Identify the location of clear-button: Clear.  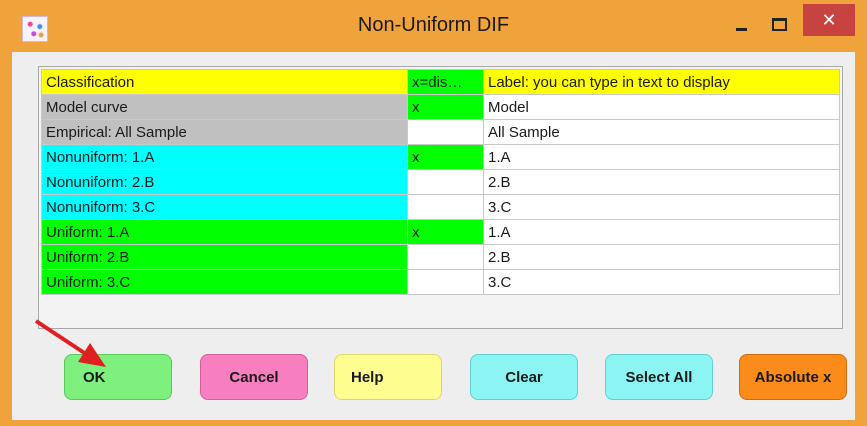
(524, 377).